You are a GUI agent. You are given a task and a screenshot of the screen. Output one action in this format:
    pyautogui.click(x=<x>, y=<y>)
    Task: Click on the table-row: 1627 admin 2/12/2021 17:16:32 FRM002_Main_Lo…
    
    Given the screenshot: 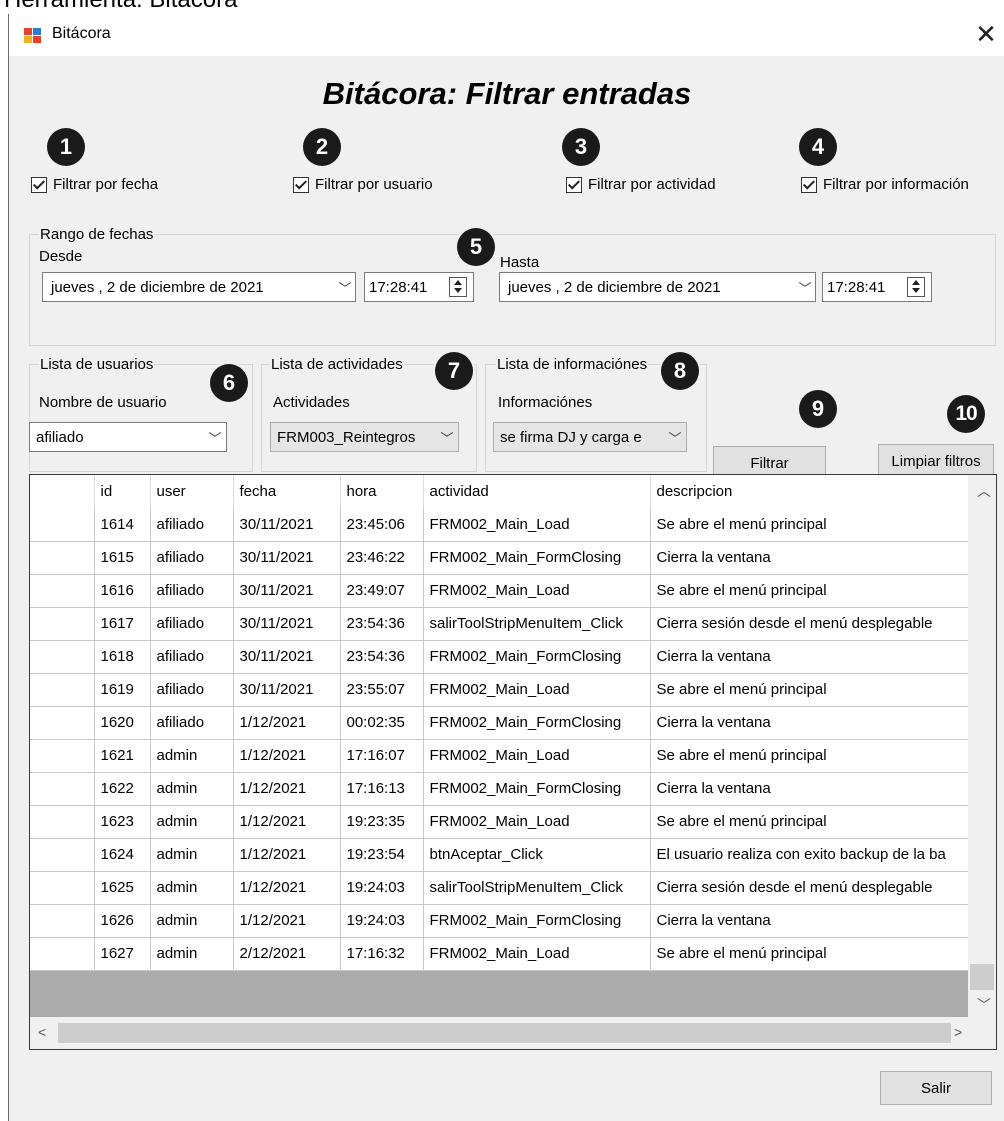 What is the action you would take?
    pyautogui.click(x=500, y=954)
    